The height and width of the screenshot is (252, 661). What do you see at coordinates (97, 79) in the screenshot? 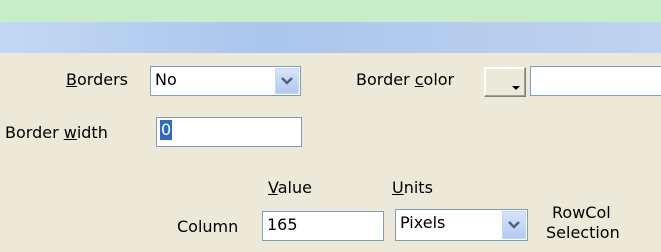
I see `borders-label: Borders` at bounding box center [97, 79].